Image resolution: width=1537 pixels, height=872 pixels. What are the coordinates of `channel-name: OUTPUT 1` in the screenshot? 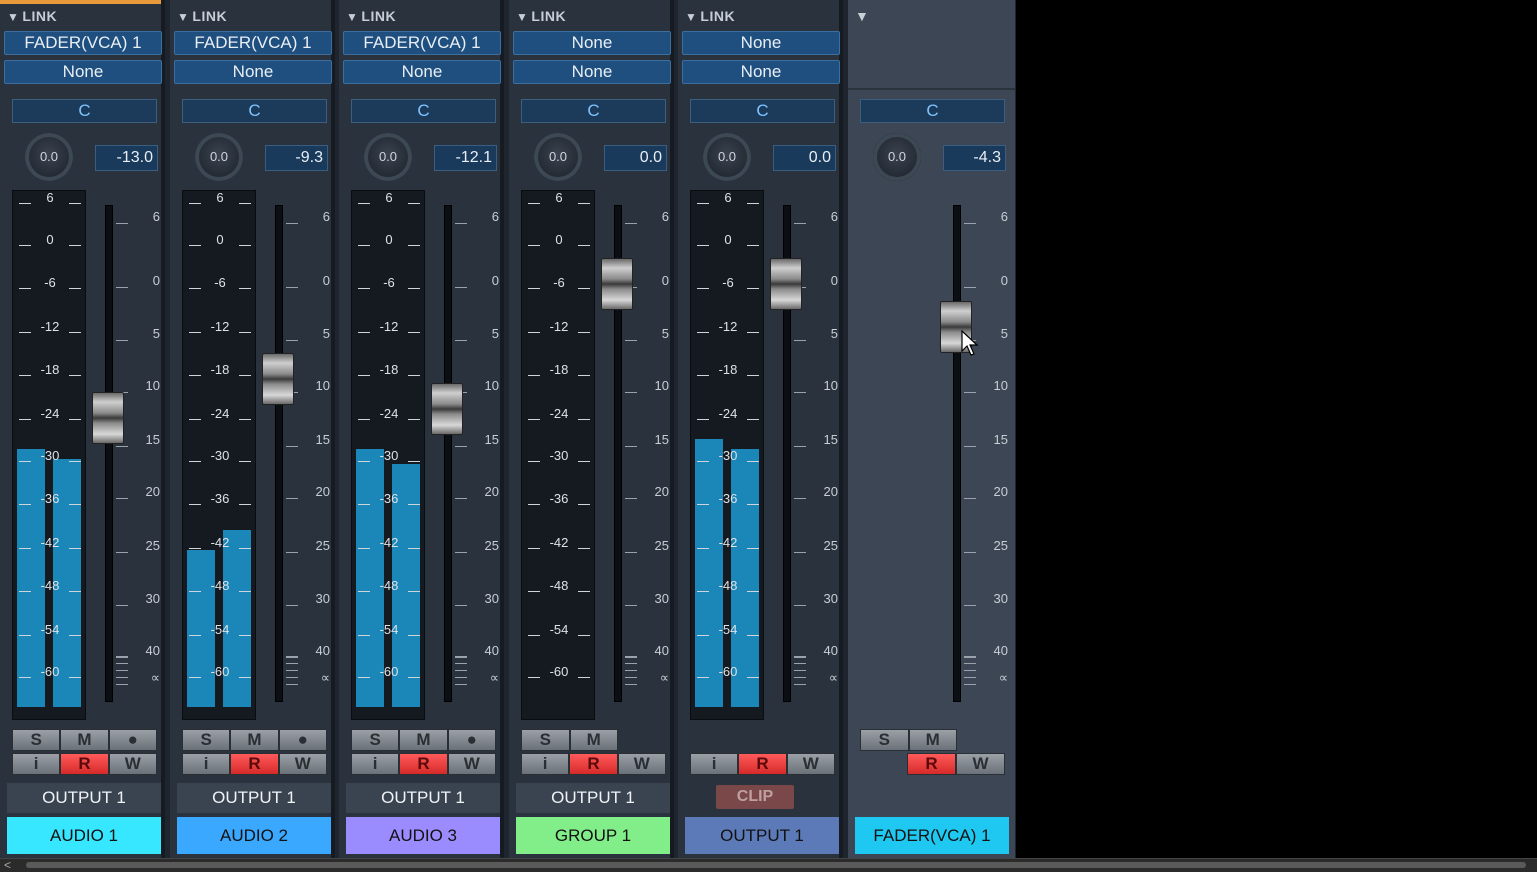 It's located at (762, 835).